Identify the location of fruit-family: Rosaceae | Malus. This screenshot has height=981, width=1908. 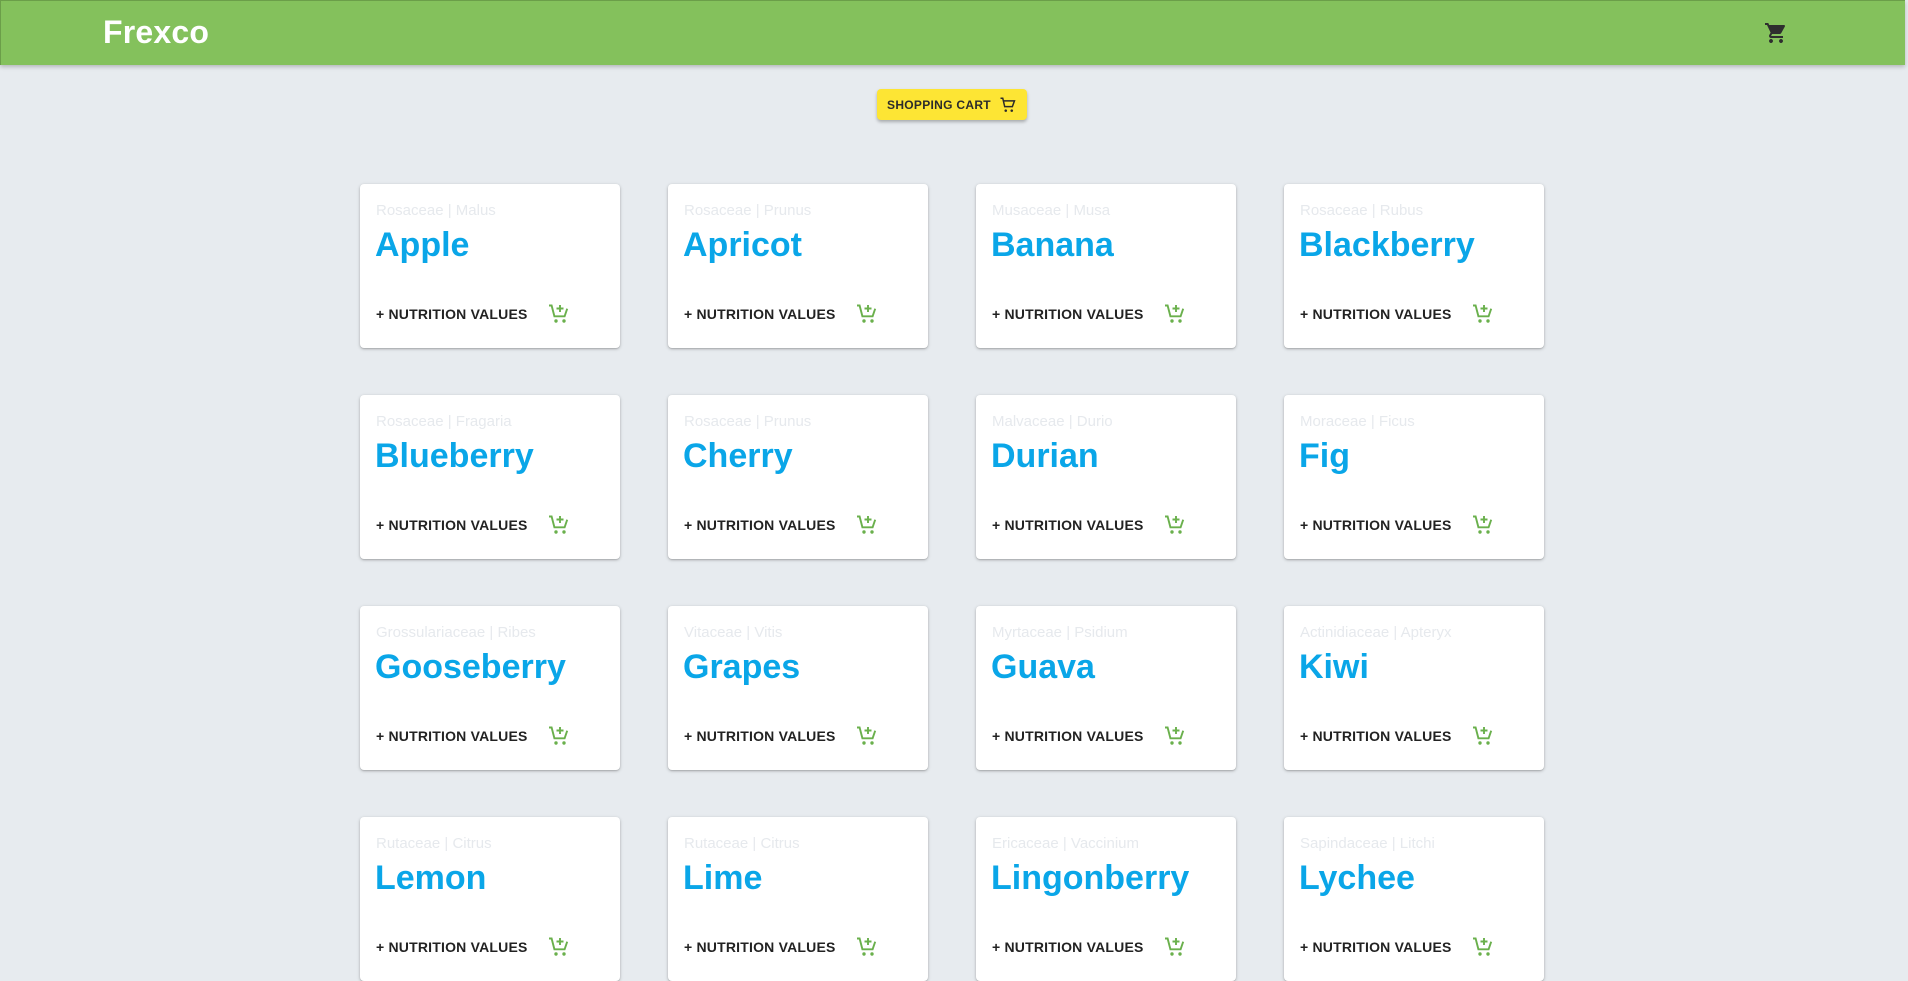
(436, 210).